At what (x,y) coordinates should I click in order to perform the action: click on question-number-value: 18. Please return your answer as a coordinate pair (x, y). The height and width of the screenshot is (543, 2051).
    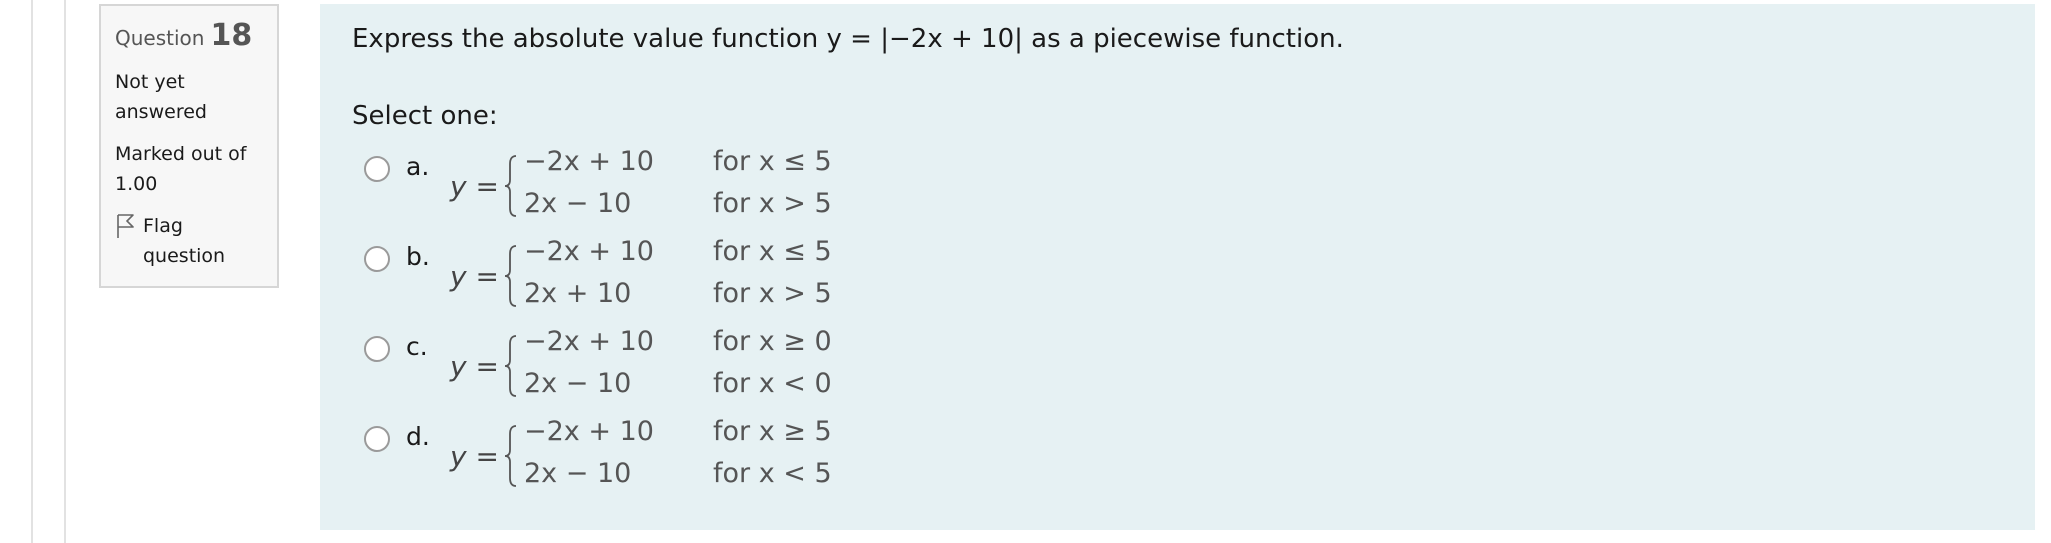
    Looking at the image, I should click on (231, 35).